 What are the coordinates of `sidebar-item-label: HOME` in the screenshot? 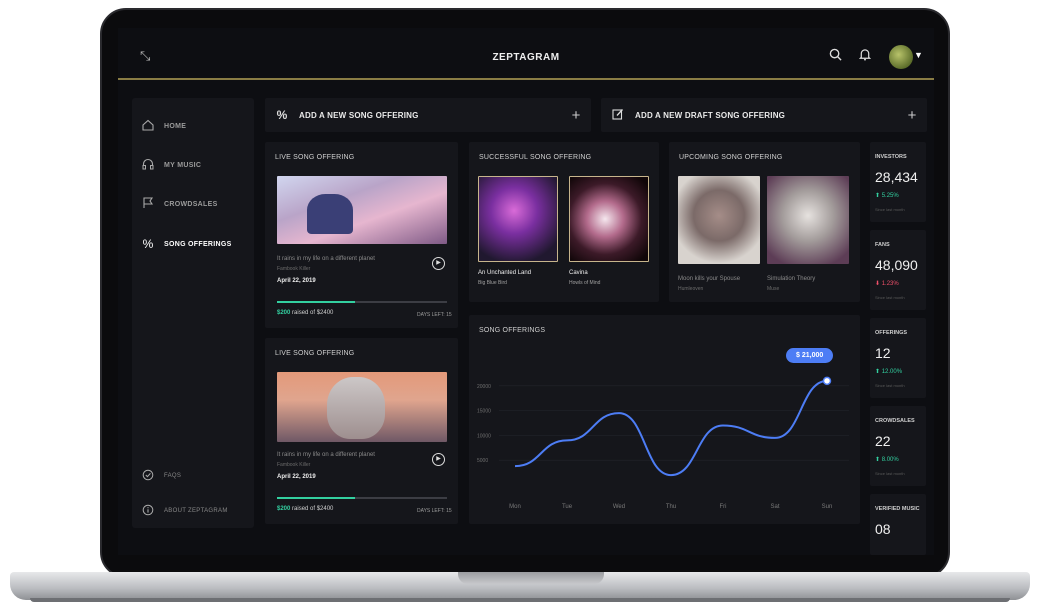 It's located at (175, 126).